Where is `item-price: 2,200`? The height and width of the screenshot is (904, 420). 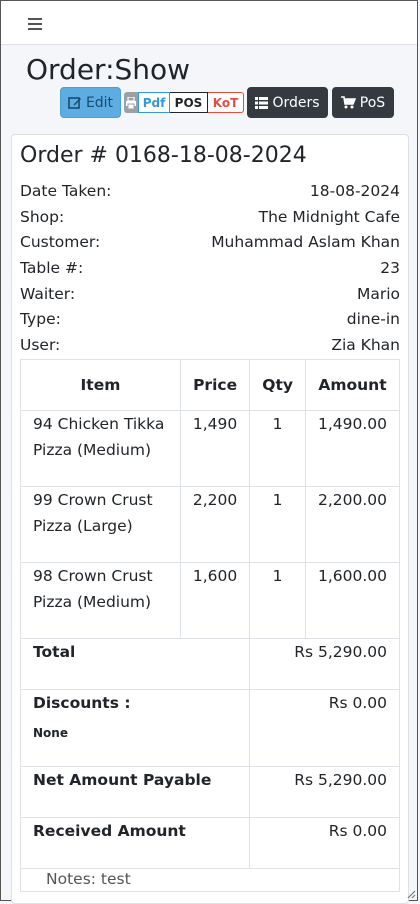 item-price: 2,200 is located at coordinates (215, 524).